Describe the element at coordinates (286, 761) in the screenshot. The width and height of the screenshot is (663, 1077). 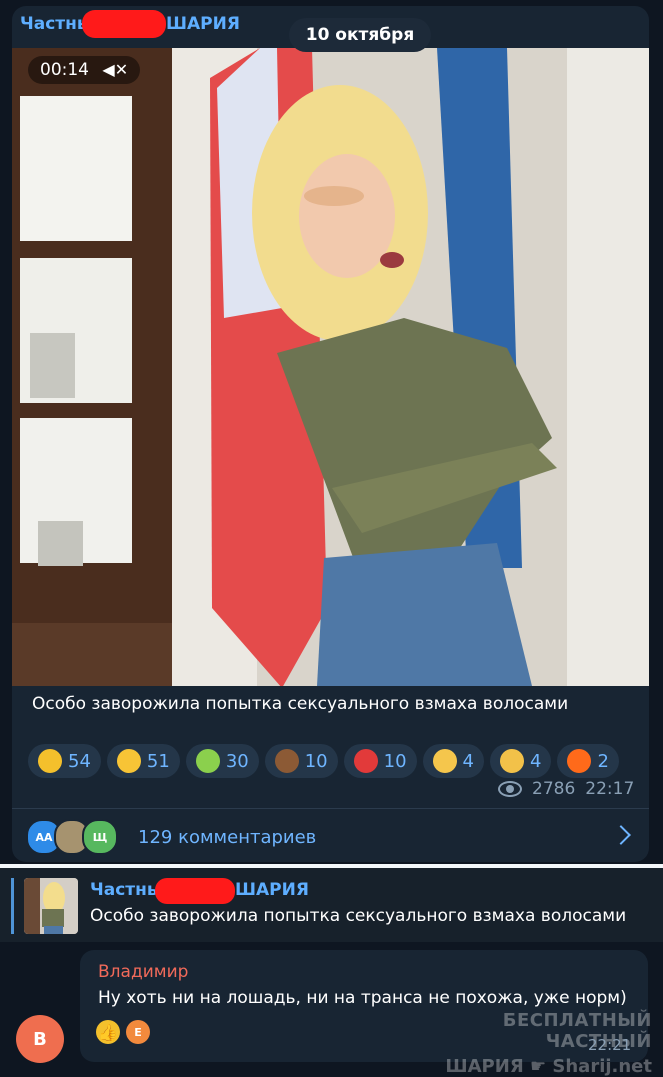
I see `poop-emoji-icon` at that location.